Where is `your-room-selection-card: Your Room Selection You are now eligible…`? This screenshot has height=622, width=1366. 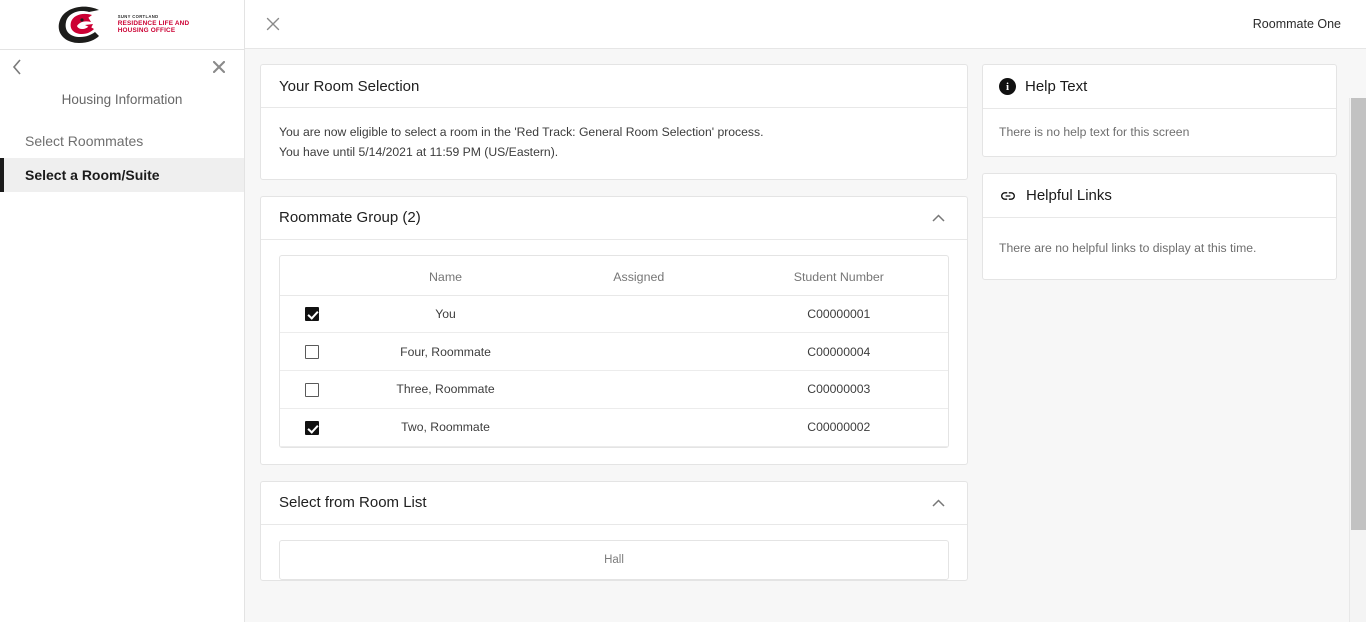
your-room-selection-card: Your Room Selection You are now eligible… is located at coordinates (614, 122).